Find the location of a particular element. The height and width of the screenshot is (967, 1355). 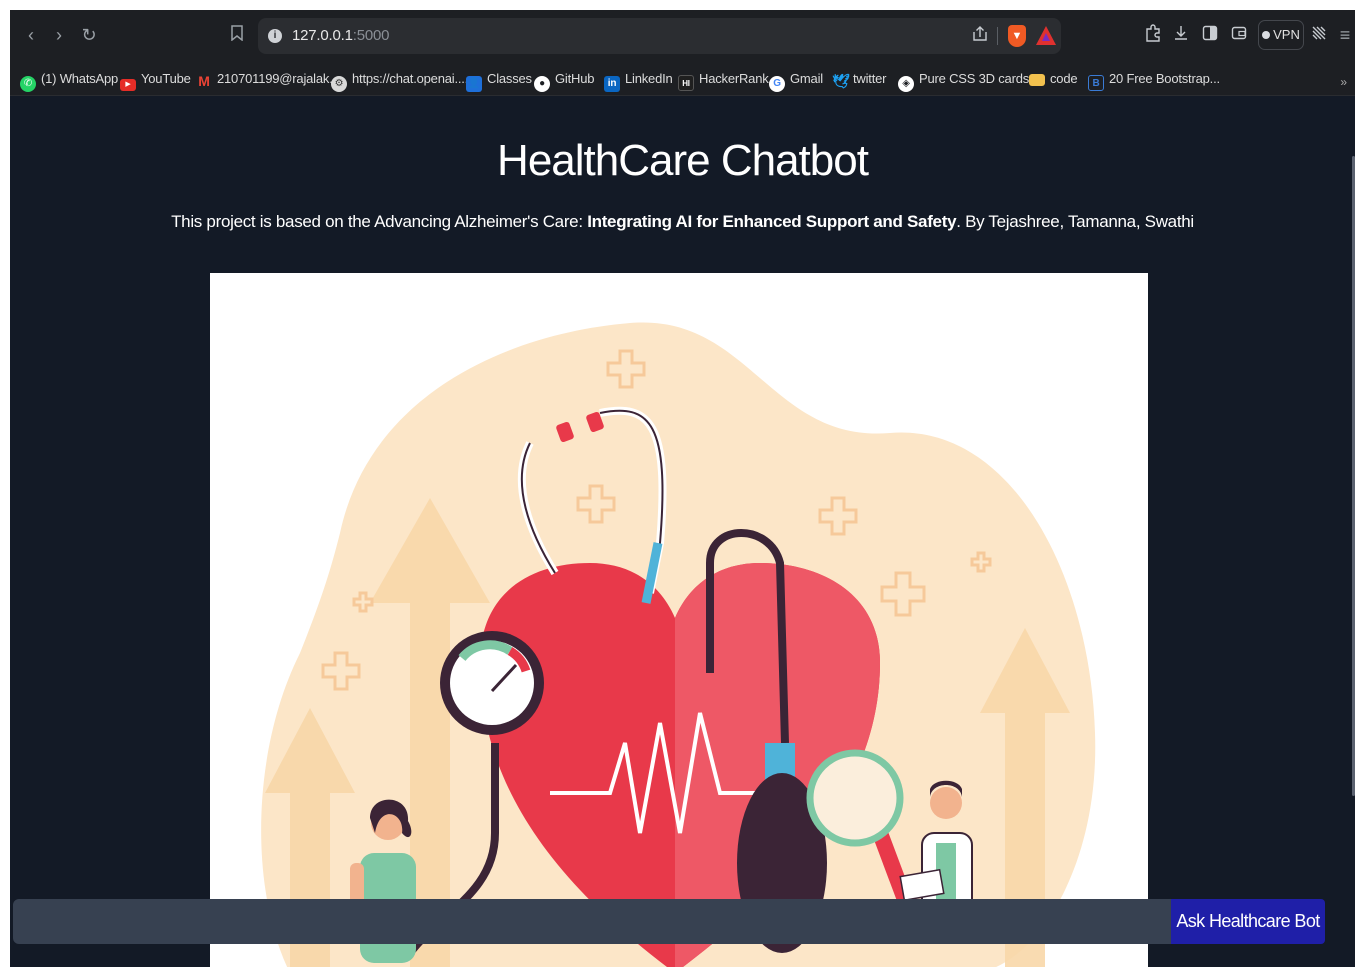

classroom-icon: 👤 is located at coordinates (474, 84).